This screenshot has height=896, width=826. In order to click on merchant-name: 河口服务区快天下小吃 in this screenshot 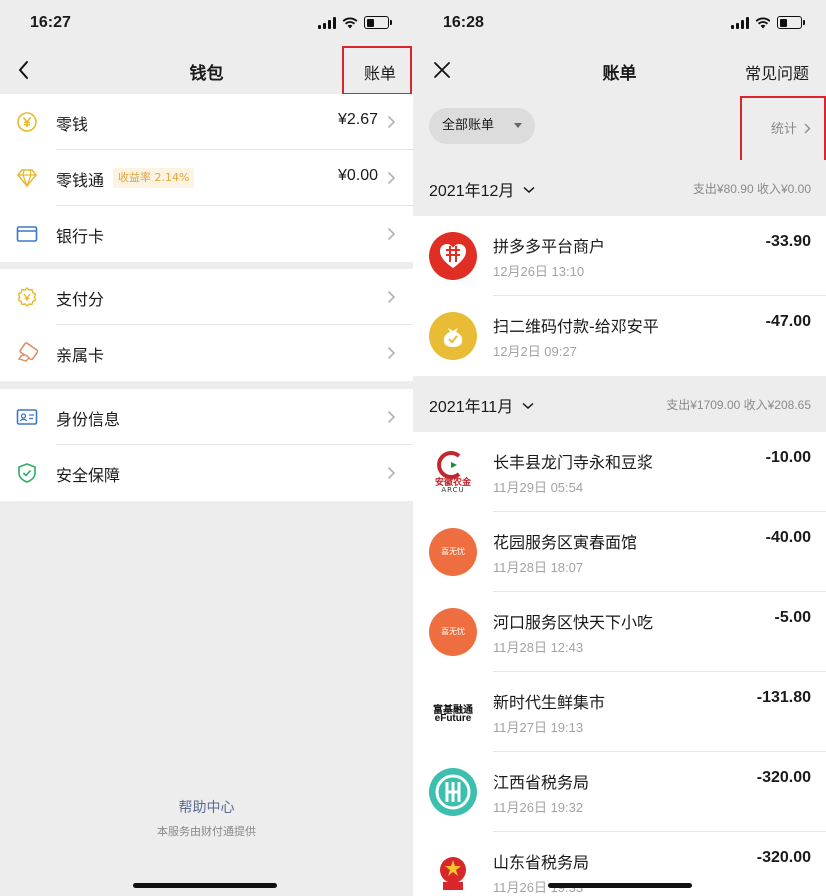, I will do `click(573, 622)`.